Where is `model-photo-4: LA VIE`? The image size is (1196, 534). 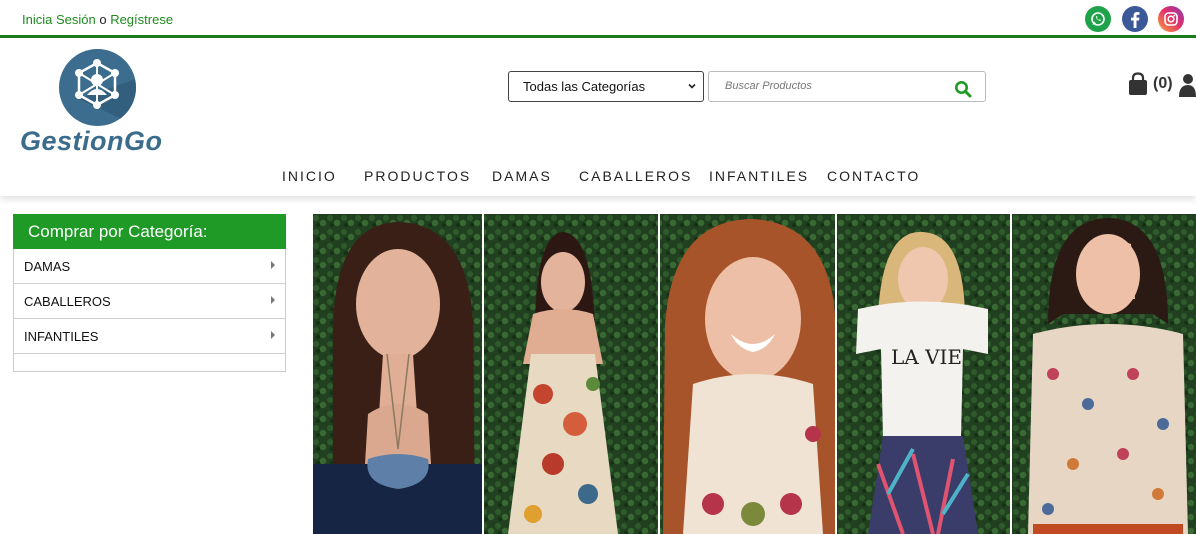 model-photo-4: LA VIE is located at coordinates (924, 374).